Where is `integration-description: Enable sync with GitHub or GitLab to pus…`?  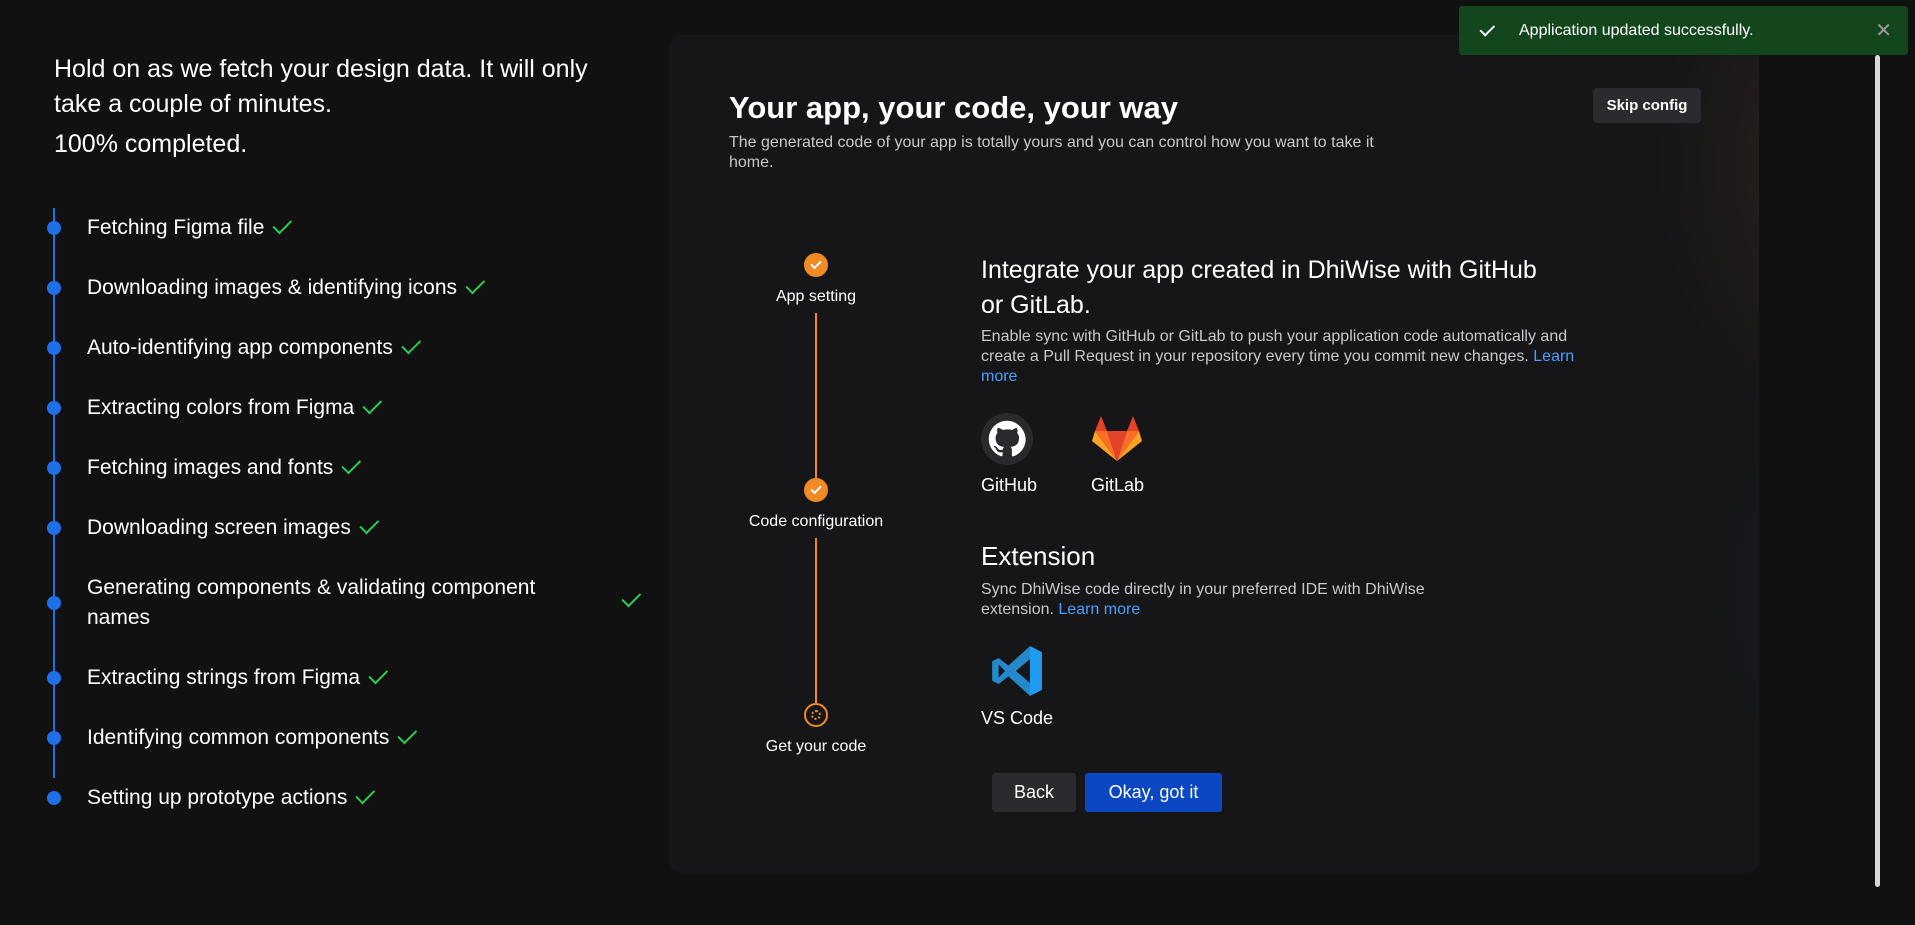 integration-description: Enable sync with GitHub or GitLab to pus… is located at coordinates (1281, 357).